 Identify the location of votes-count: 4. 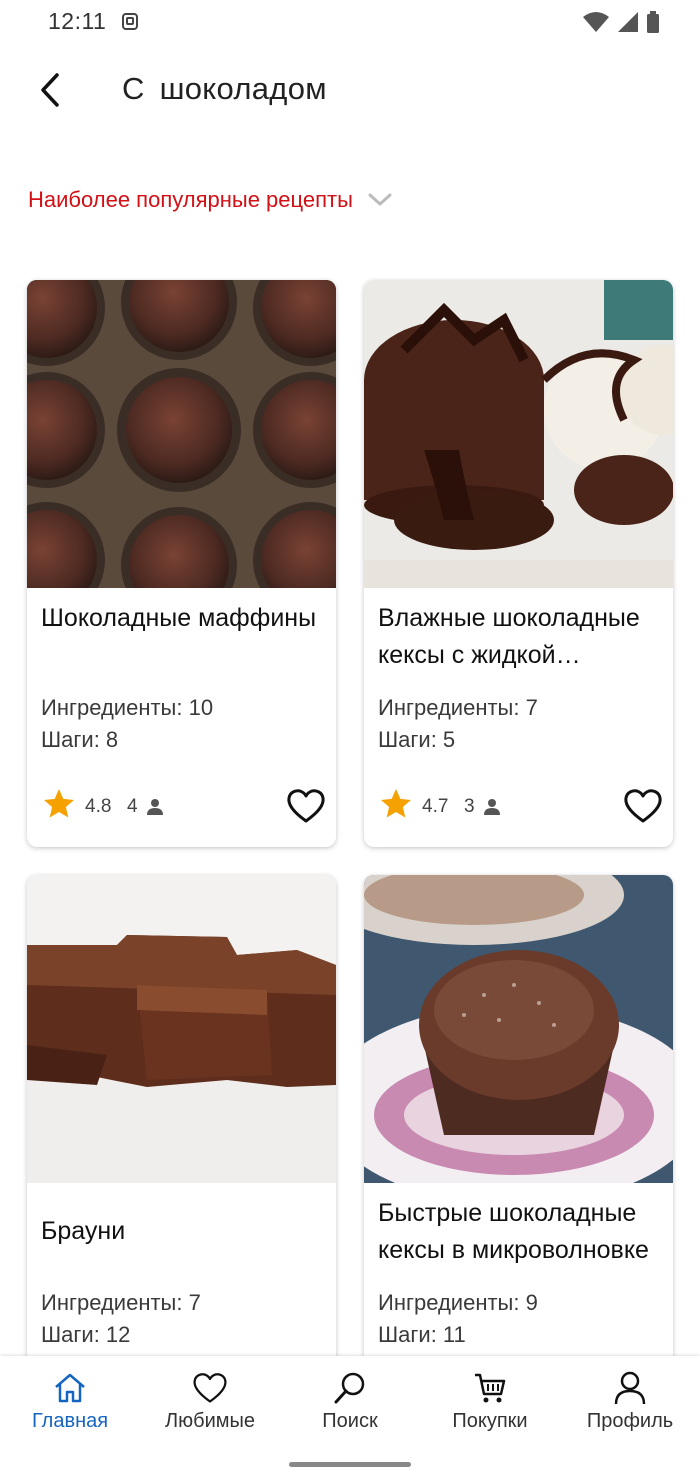
(132, 806).